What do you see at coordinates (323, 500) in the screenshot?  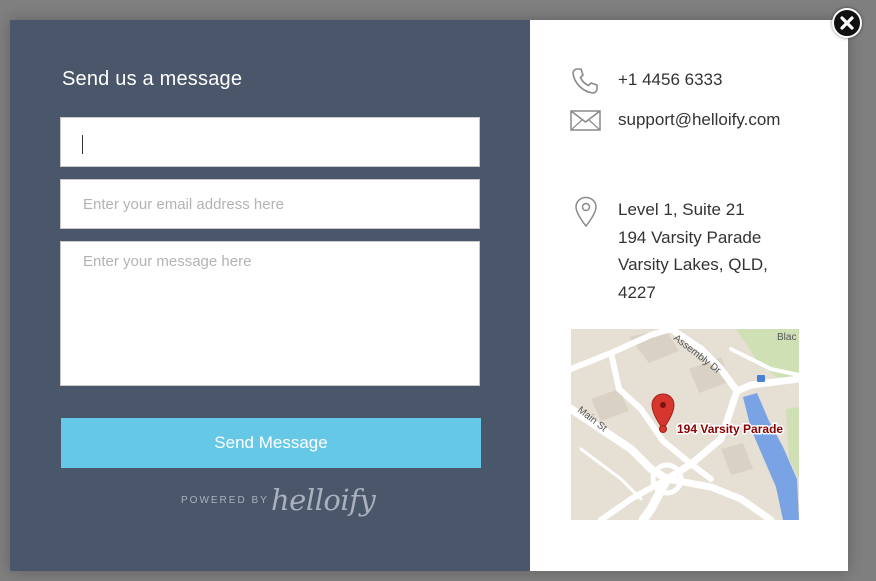 I see `helloify-logo: helloify` at bounding box center [323, 500].